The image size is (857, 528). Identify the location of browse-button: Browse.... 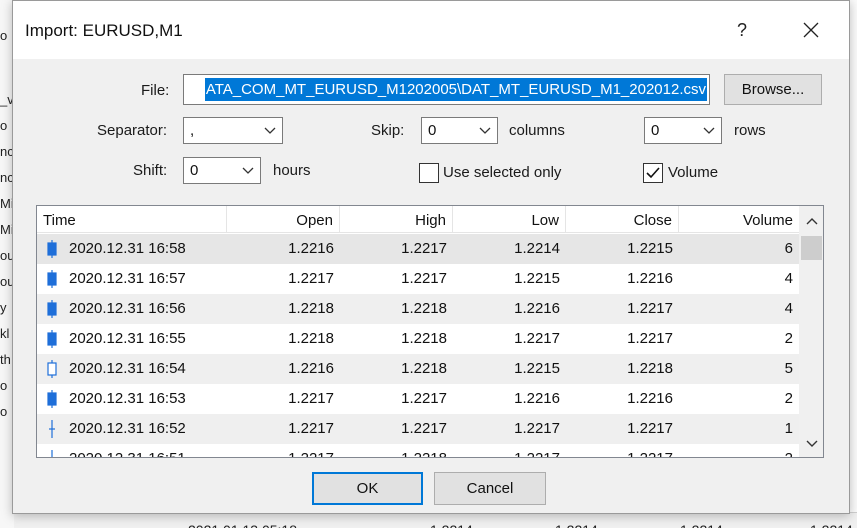
(773, 89).